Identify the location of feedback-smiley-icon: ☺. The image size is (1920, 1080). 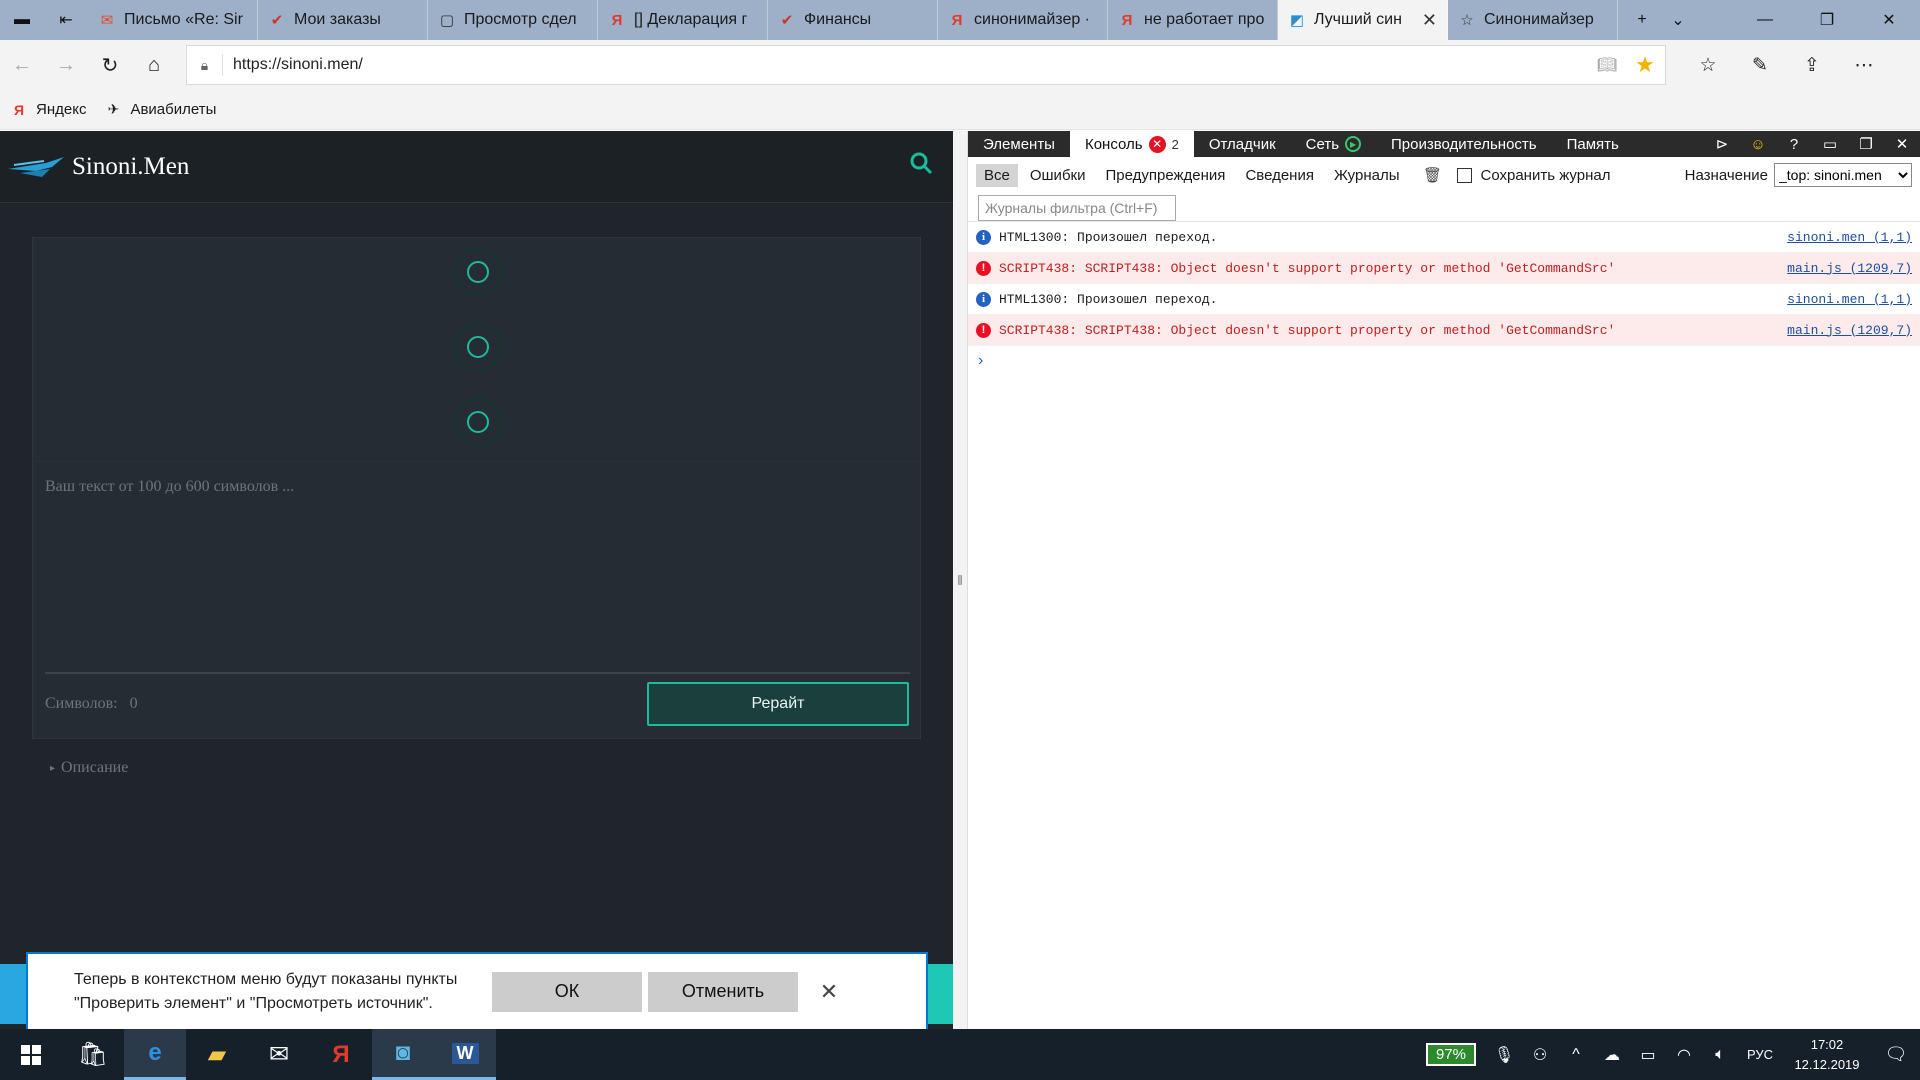
(1758, 144).